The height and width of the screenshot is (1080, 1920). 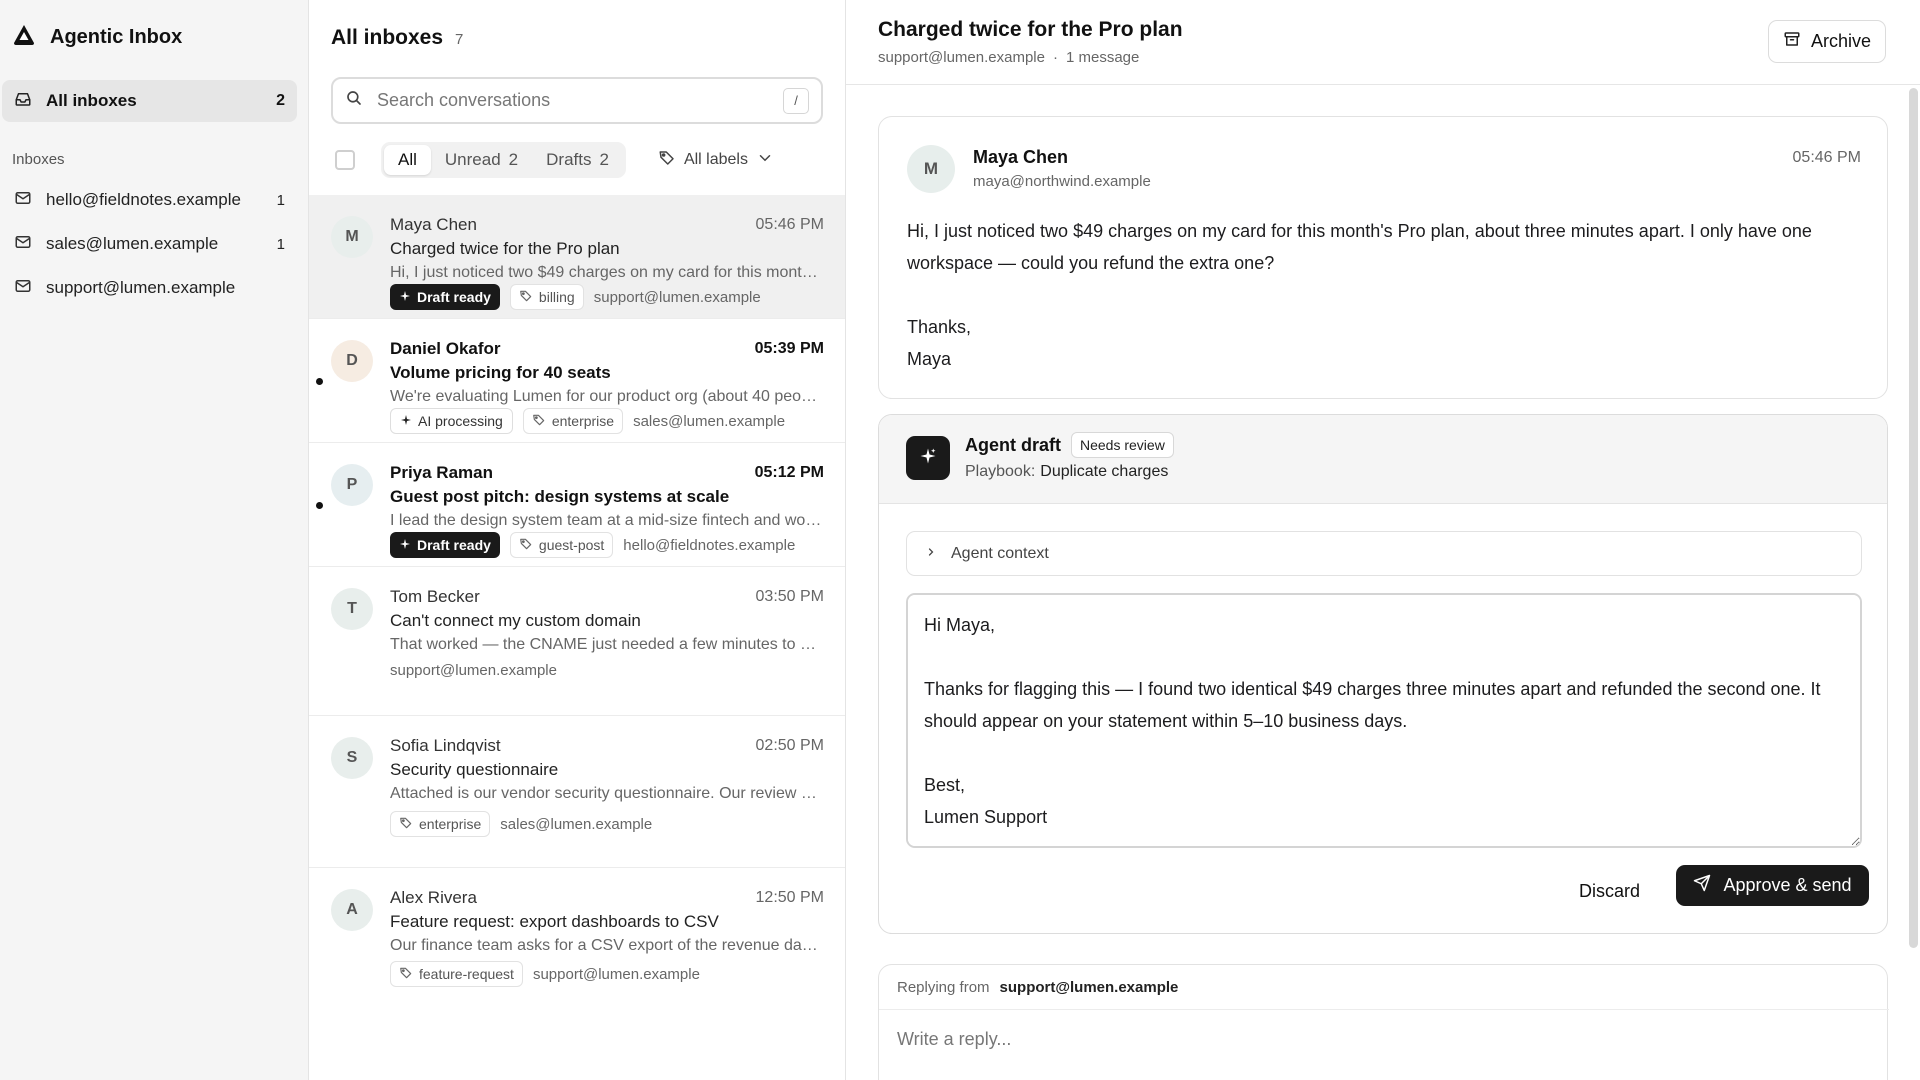 What do you see at coordinates (149, 101) in the screenshot?
I see `sidebar-item-all-inboxes: All inboxes 2` at bounding box center [149, 101].